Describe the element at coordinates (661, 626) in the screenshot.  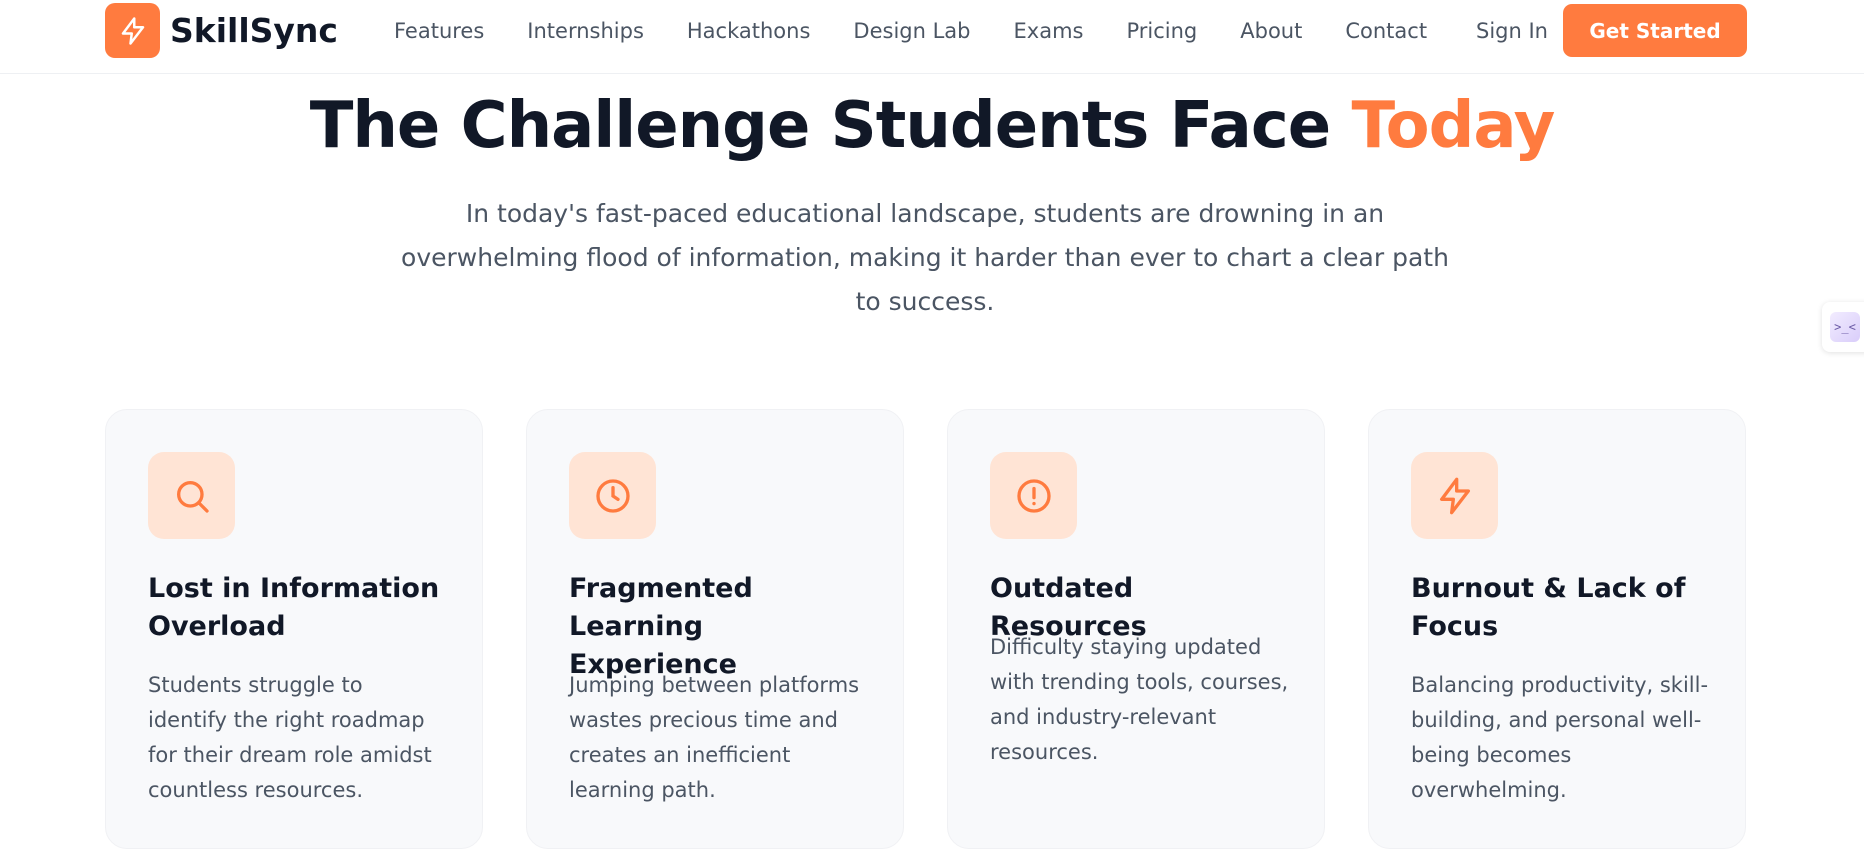
I see `card-title: Fragmented Learning Experience` at that location.